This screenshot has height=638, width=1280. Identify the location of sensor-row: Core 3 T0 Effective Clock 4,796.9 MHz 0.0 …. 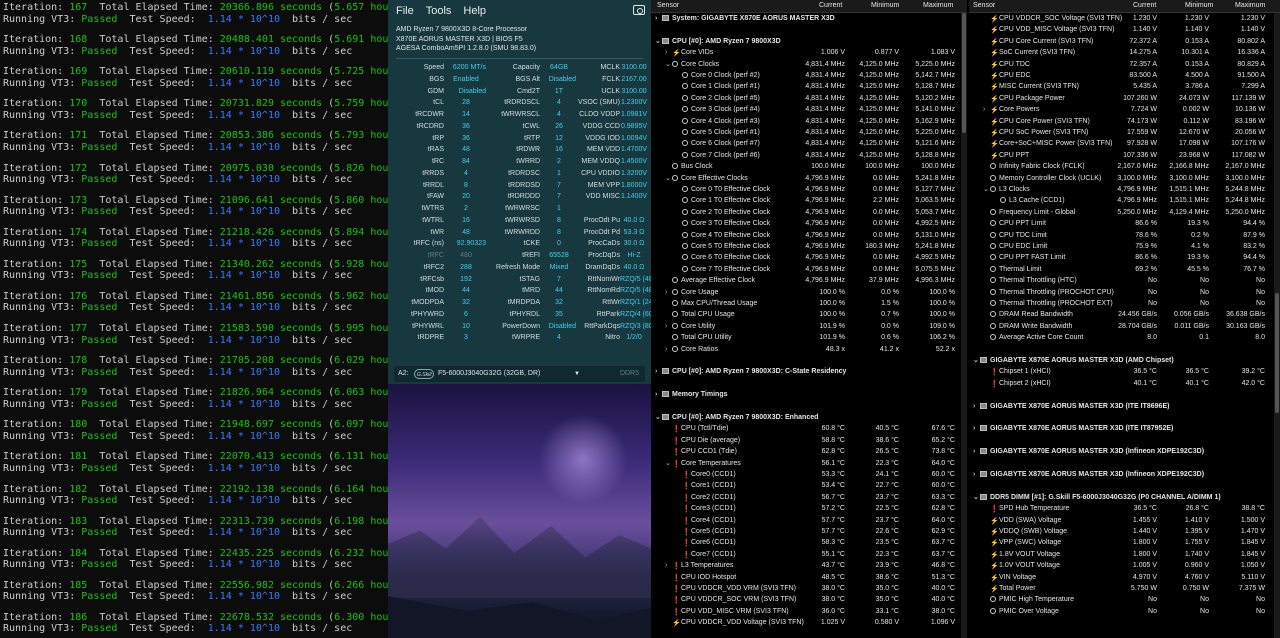
(809, 223).